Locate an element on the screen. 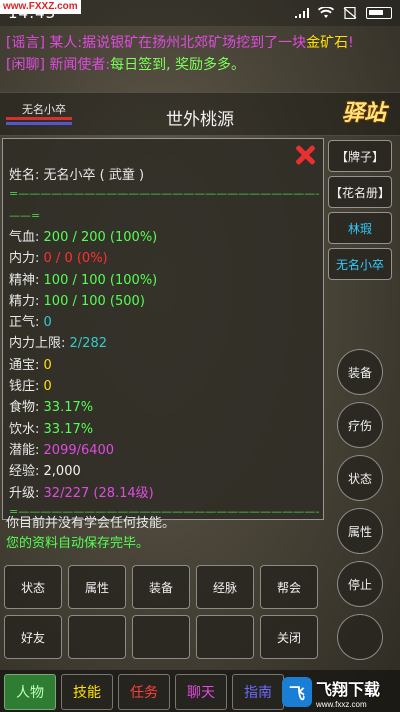 This screenshot has height=712, width=400. stat-row: 饮水: 33.17% is located at coordinates (164, 429).